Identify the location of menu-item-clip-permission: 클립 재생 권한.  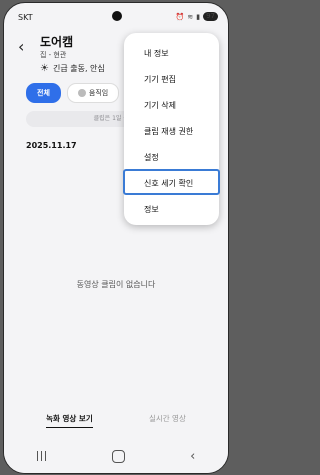
(171, 132).